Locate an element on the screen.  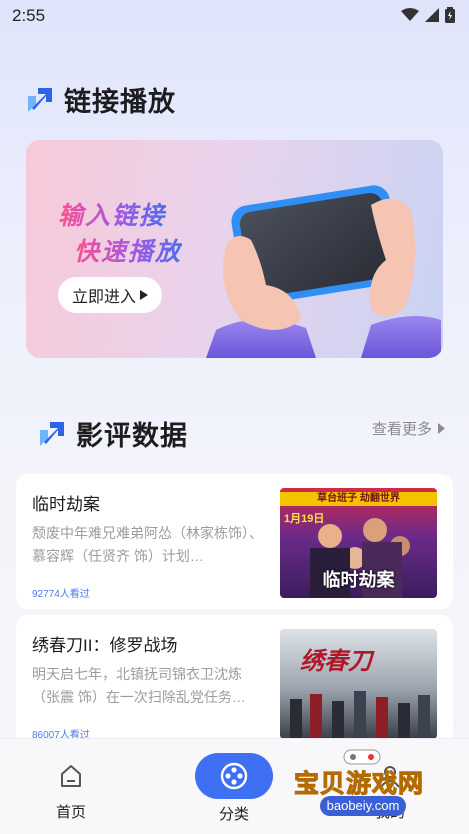
enter-button: 立即进入 is located at coordinates (110, 295).